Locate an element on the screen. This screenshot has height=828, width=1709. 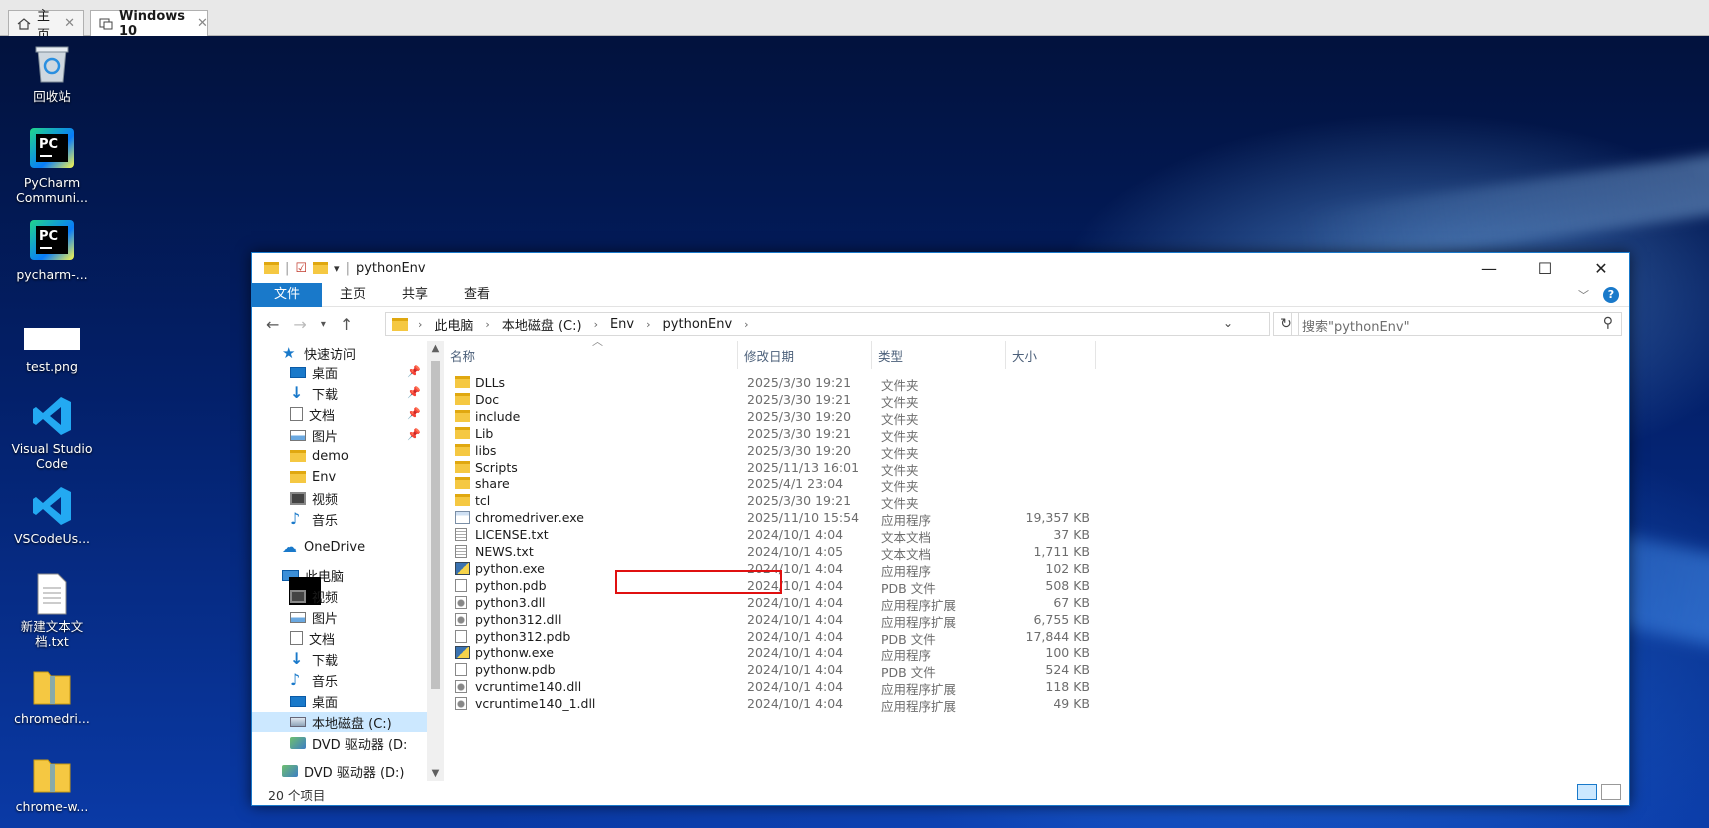
tab-home: 主页 is located at coordinates (353, 295).